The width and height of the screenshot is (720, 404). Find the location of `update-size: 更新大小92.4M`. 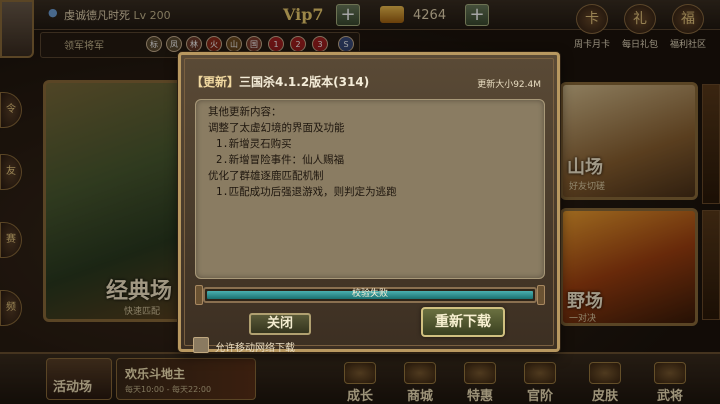

update-size: 更新大小92.4M is located at coordinates (509, 85).